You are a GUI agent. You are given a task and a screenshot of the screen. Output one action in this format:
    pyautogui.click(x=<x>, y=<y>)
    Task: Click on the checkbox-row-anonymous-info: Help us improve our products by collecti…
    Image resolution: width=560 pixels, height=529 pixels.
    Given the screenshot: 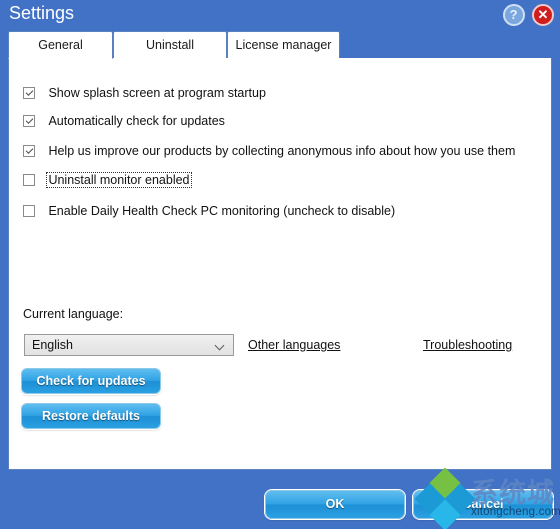 What is the action you would take?
    pyautogui.click(x=270, y=151)
    